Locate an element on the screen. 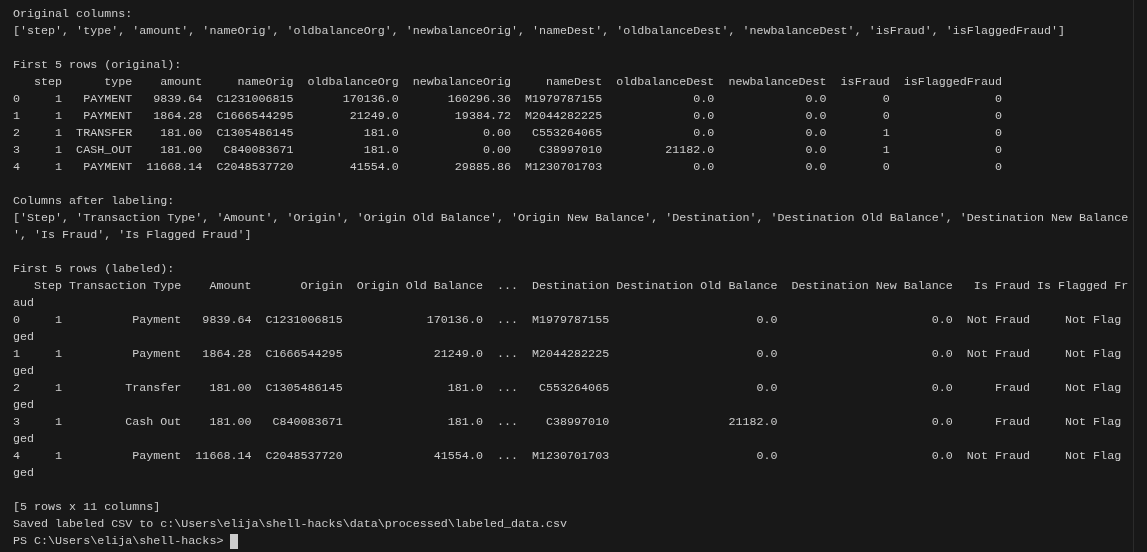 Image resolution: width=1147 pixels, height=552 pixels. output-line: Original columns: is located at coordinates (73, 14).